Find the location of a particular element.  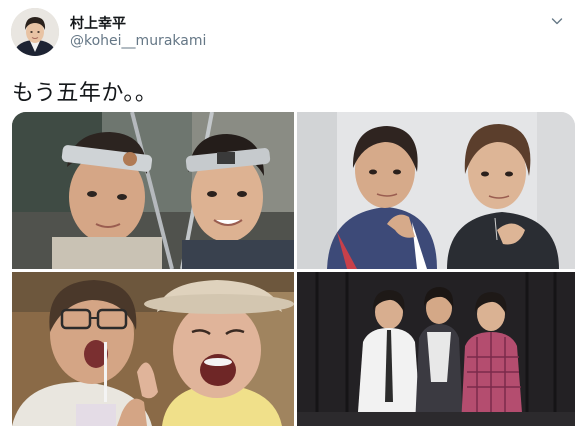

avatar is located at coordinates (35, 32).